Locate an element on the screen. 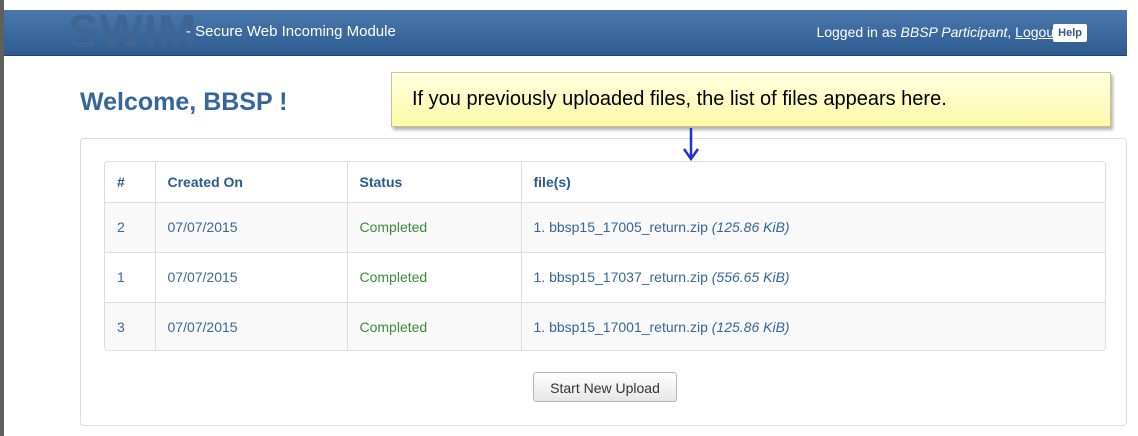 This screenshot has height=436, width=1138. row-files: 1. bbsp15_17001_return.zip (125.86 KiB) is located at coordinates (813, 325).